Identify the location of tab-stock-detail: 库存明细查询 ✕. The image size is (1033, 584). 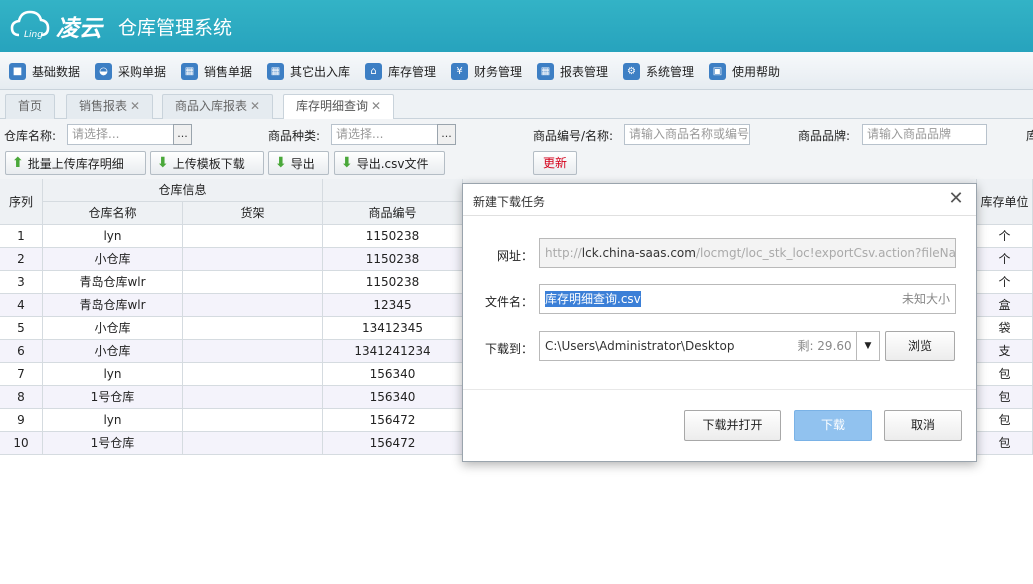
(339, 107).